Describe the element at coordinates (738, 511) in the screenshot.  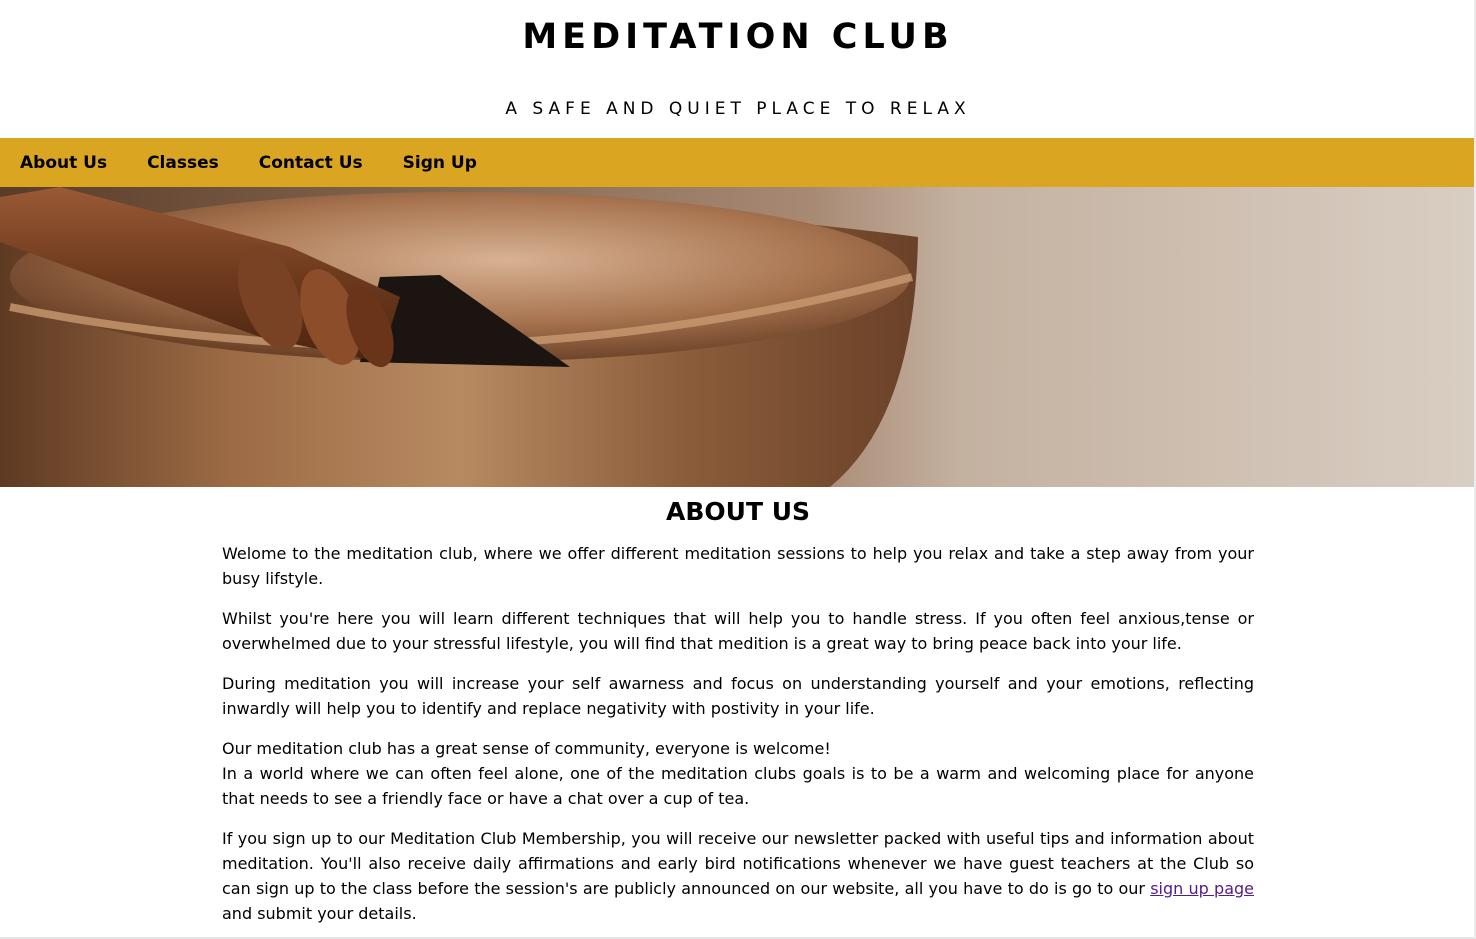
I see `about-heading: ABOUT US` at that location.